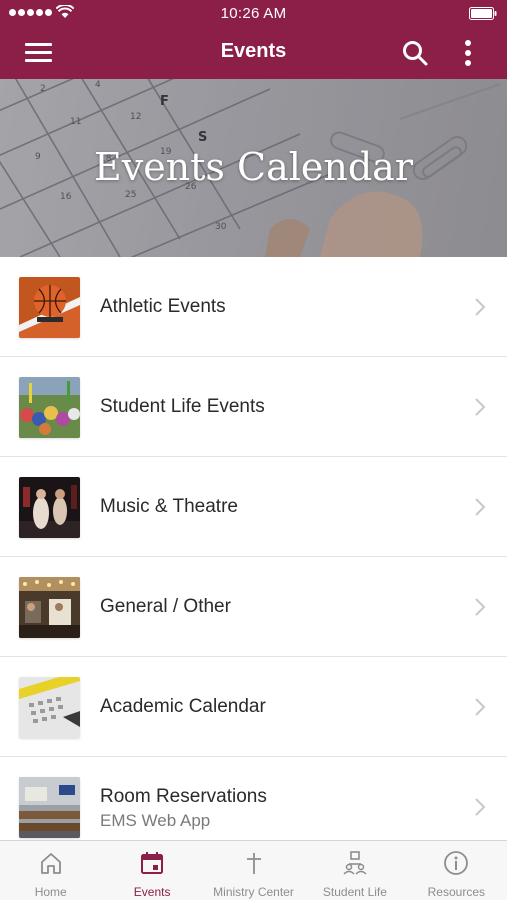 The width and height of the screenshot is (507, 900). I want to click on room-thumbnail, so click(49, 807).